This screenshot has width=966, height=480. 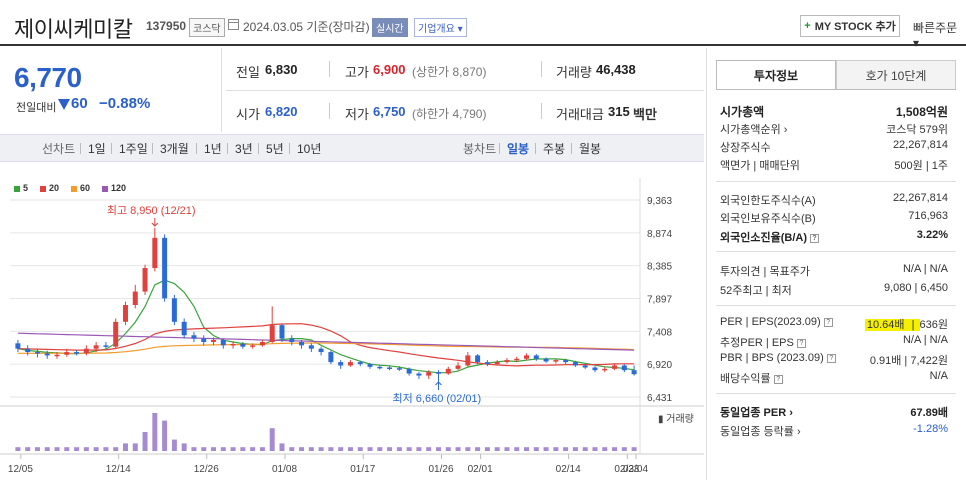 I want to click on per-row: PER | EPS(2023.09) ? 10.64배 | 636원, so click(x=834, y=323).